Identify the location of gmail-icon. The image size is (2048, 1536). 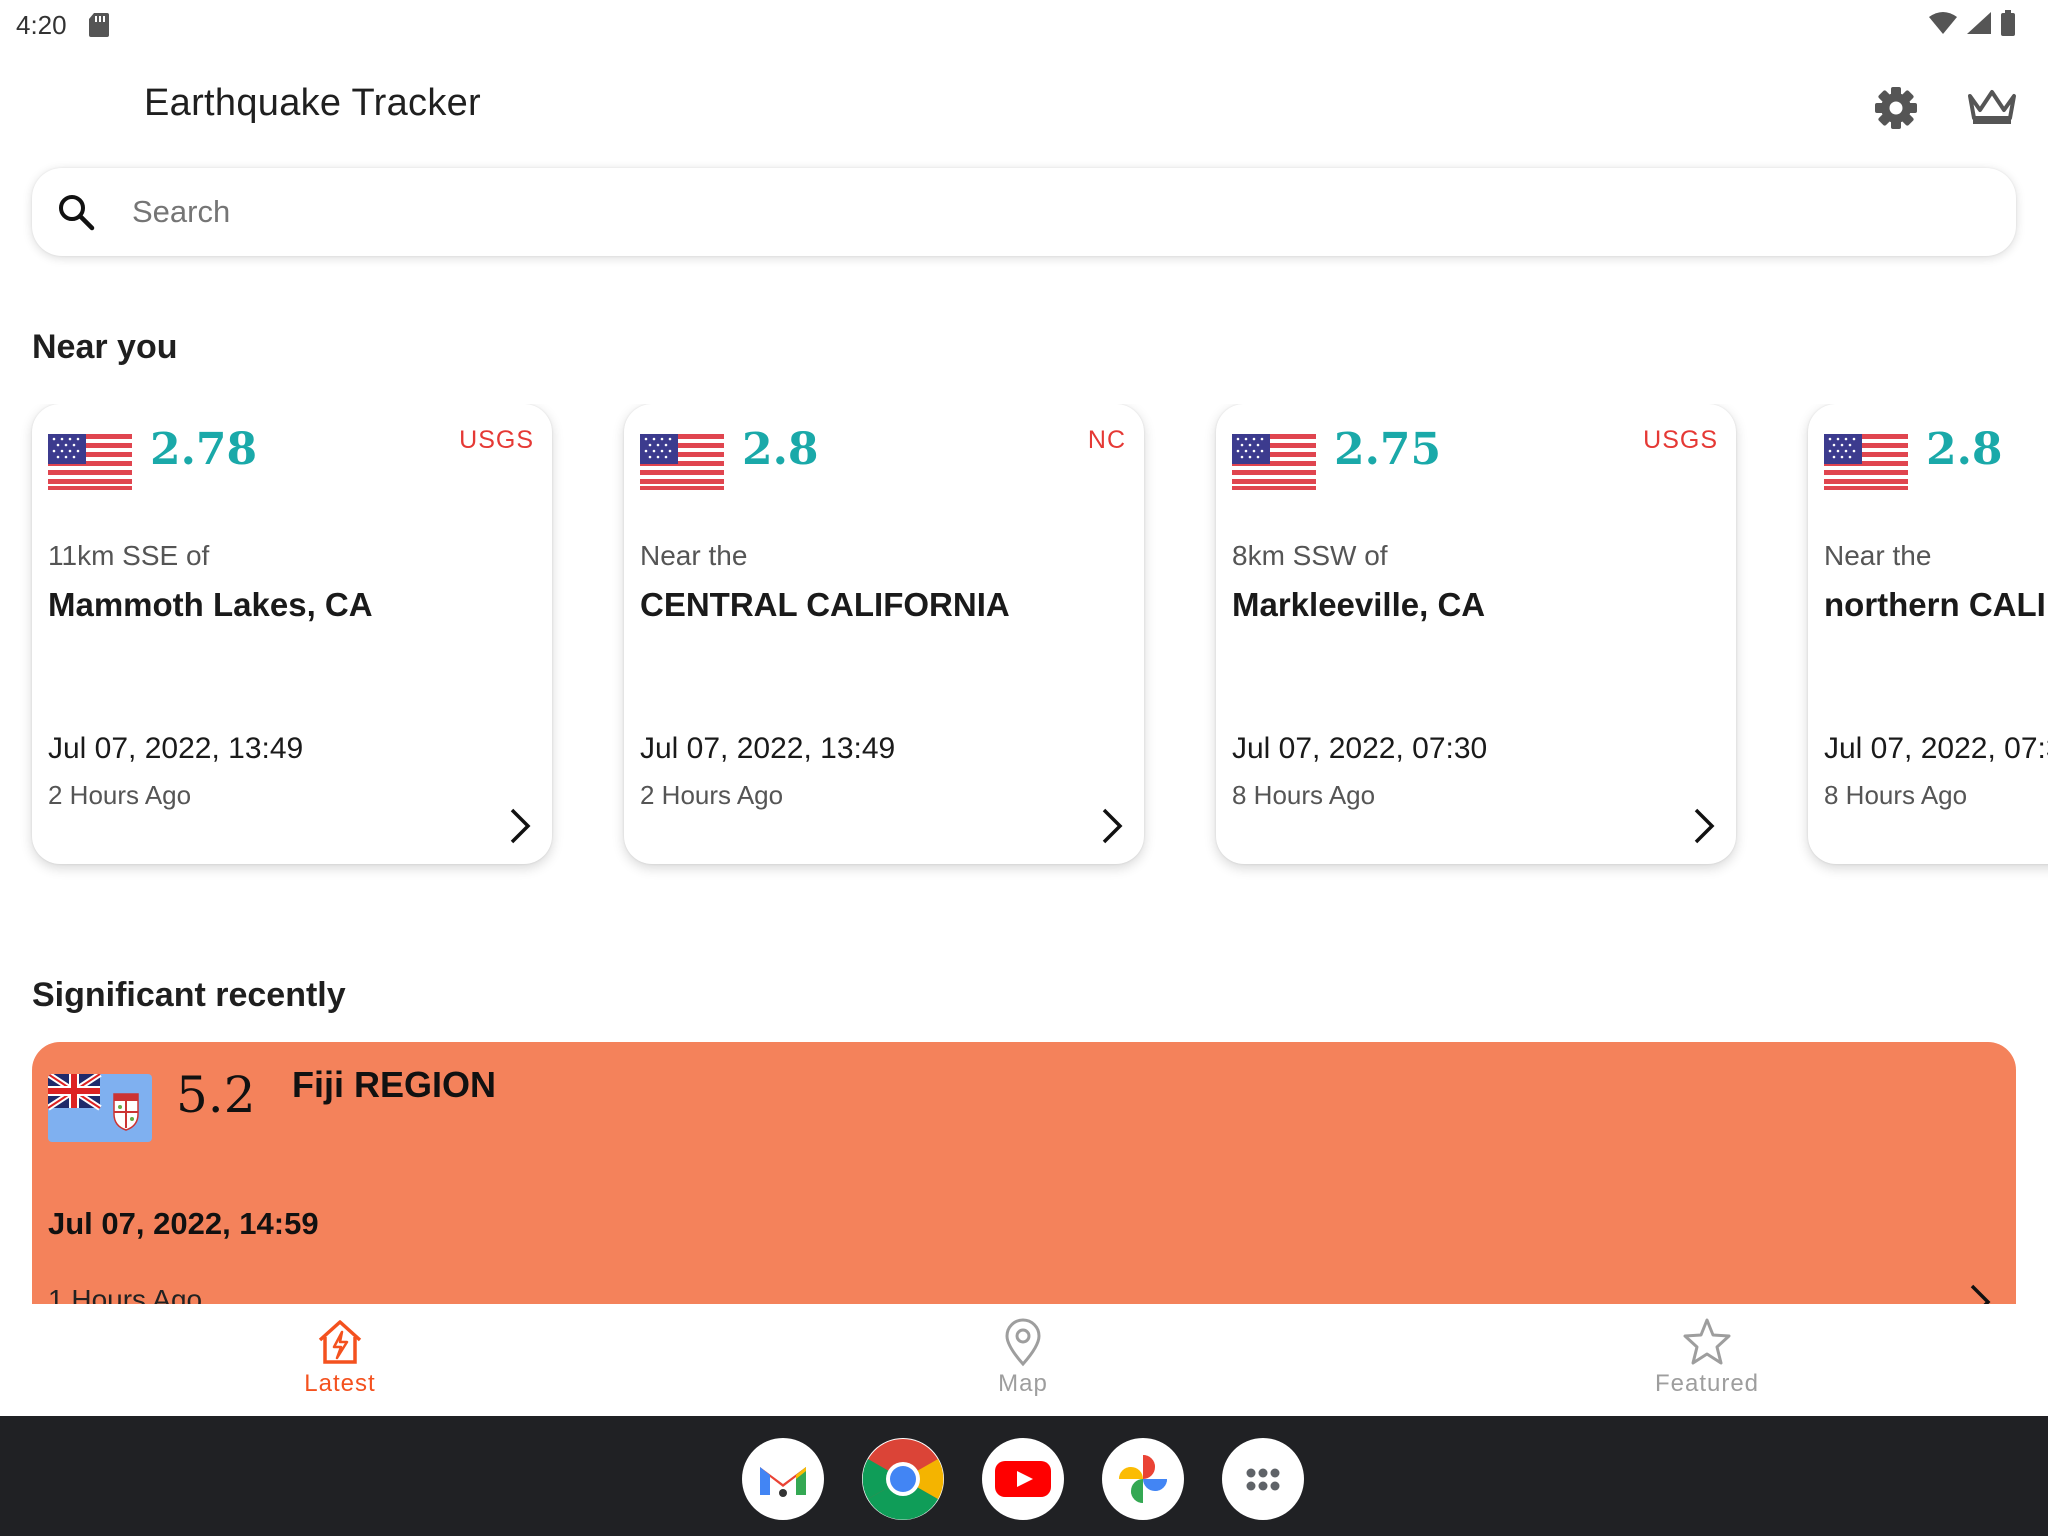
(783, 1479).